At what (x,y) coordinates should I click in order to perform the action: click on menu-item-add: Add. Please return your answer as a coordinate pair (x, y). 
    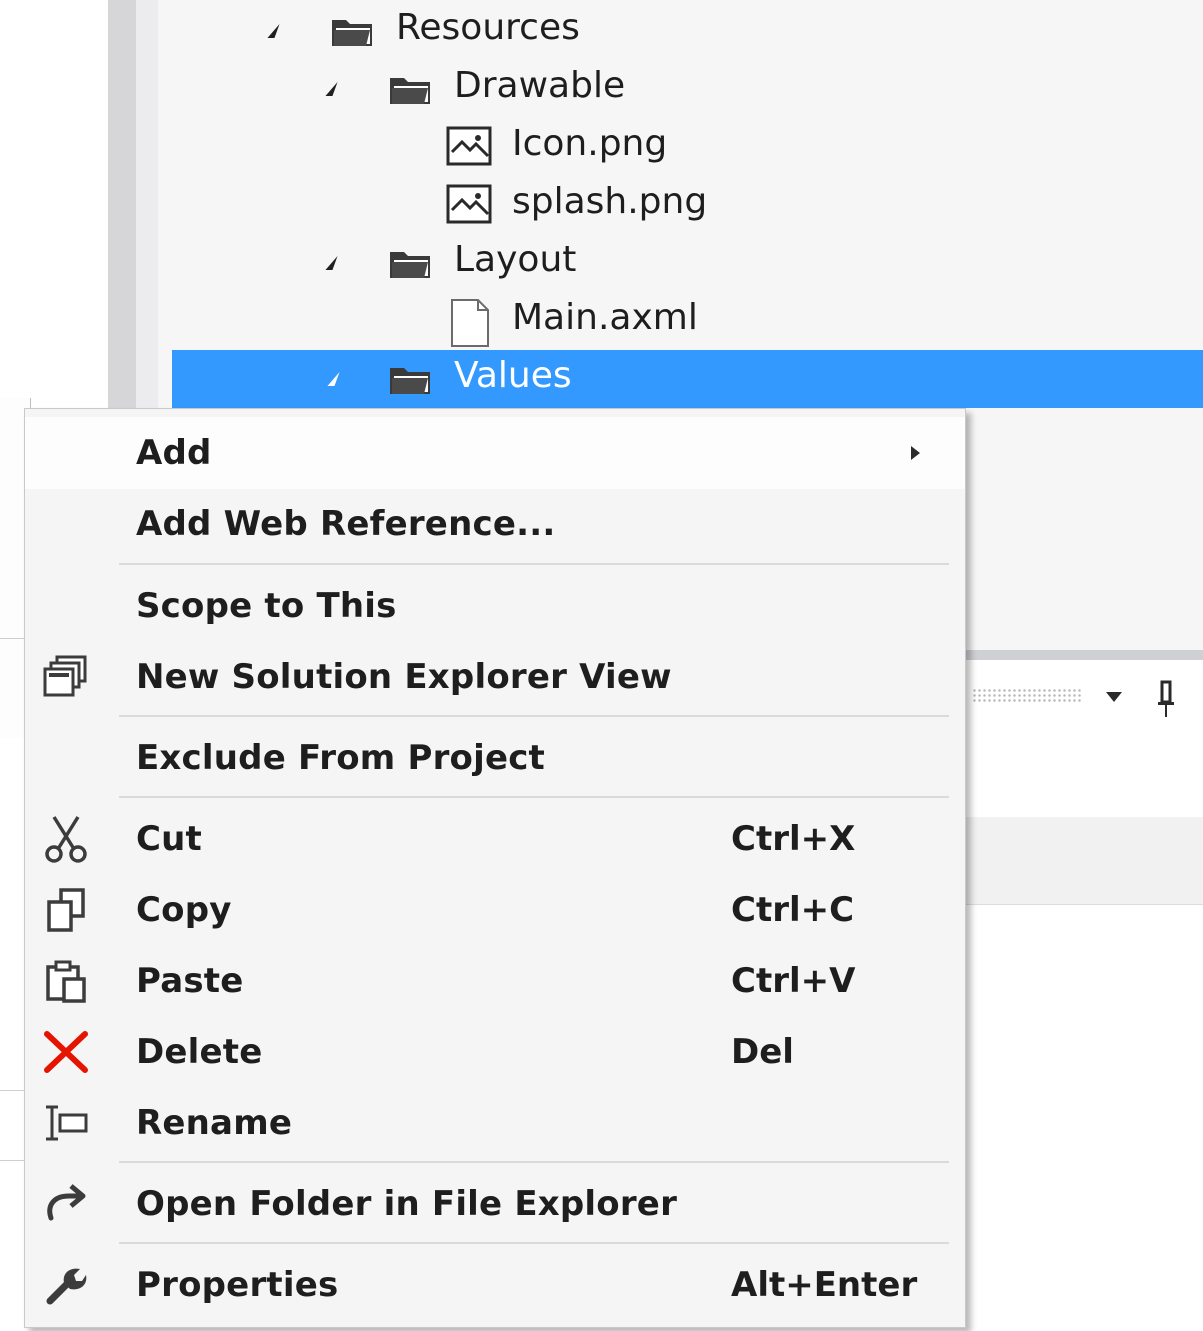
    Looking at the image, I should click on (495, 453).